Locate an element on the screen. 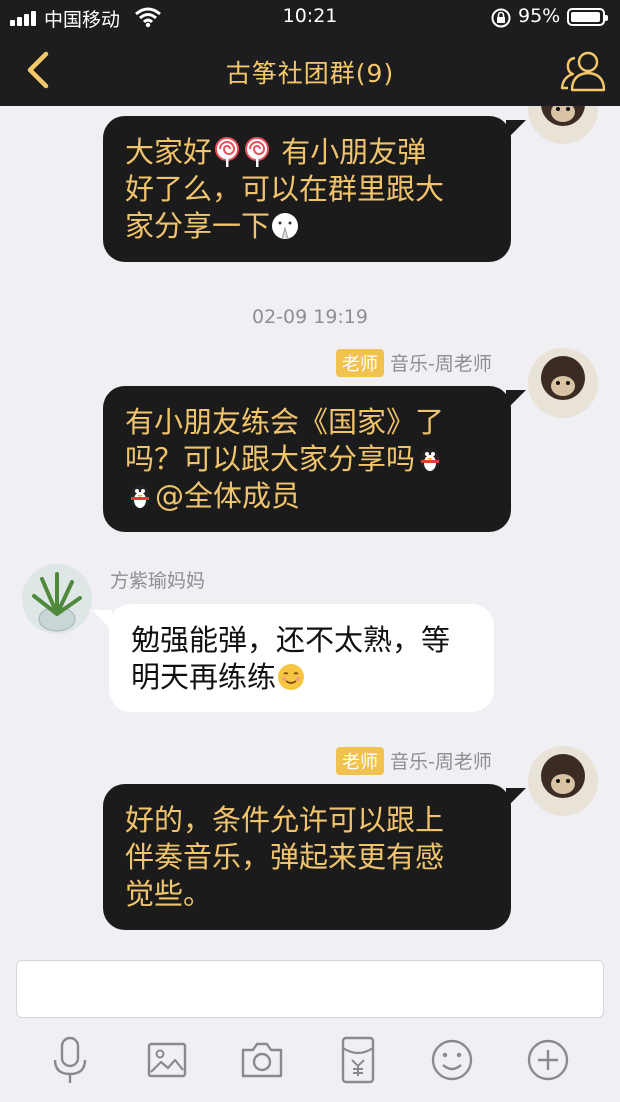 The image size is (620, 1102). message-text: 大家好 is located at coordinates (169, 152).